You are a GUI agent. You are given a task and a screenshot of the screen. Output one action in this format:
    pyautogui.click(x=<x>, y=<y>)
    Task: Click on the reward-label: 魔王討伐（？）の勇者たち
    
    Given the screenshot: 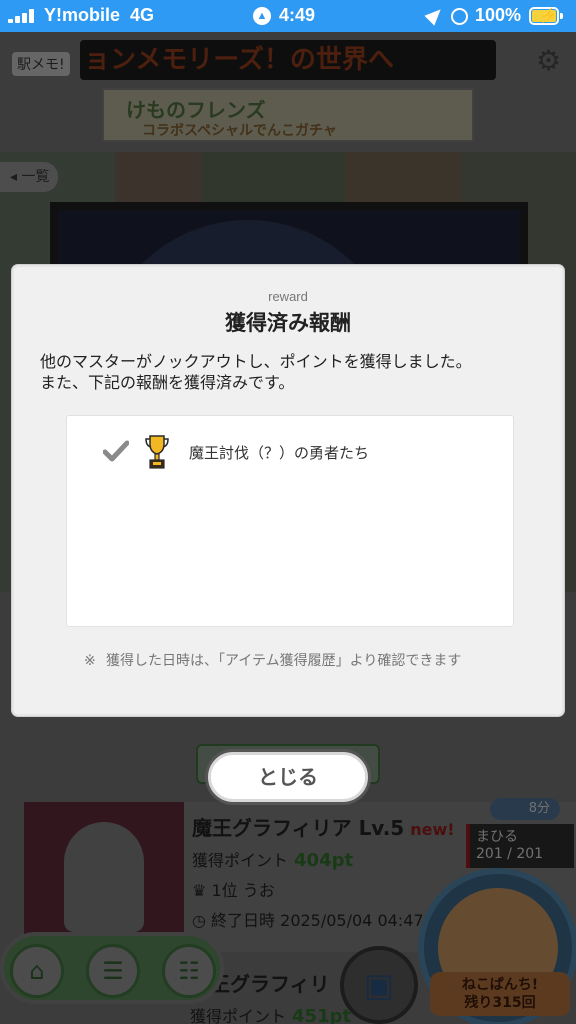 What is the action you would take?
    pyautogui.click(x=279, y=453)
    